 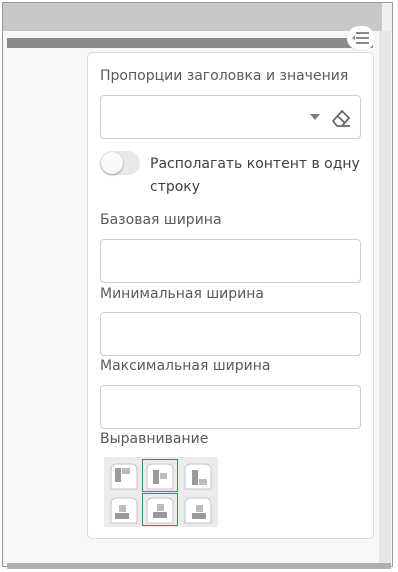 I want to click on min-width-label: Минимальная ширина, so click(x=182, y=294).